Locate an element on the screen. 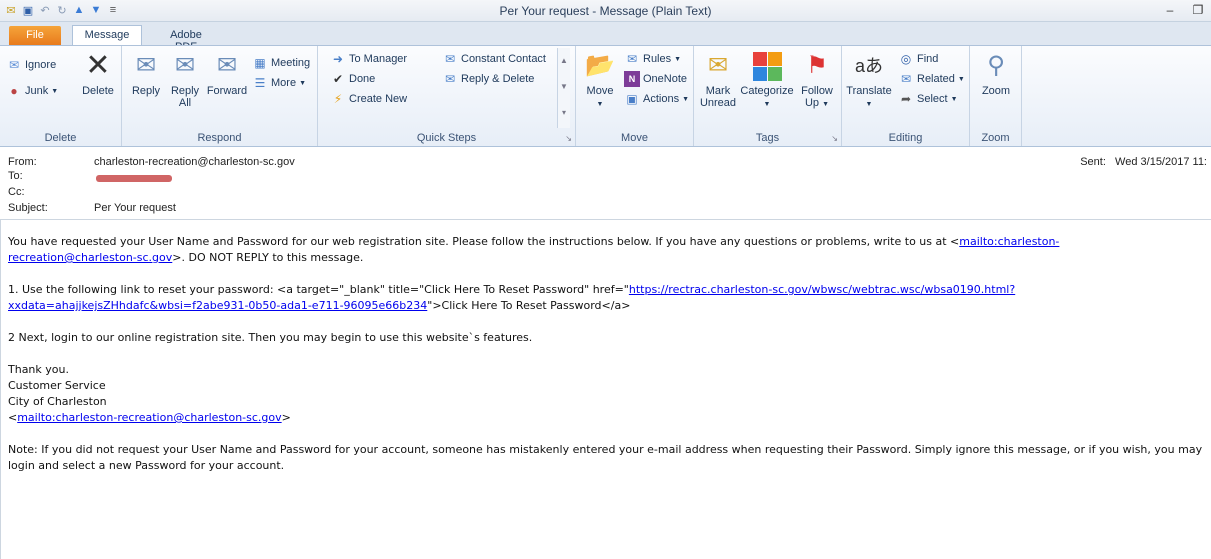 This screenshot has height=559, width=1211. group-label-move: Move is located at coordinates (634, 138).